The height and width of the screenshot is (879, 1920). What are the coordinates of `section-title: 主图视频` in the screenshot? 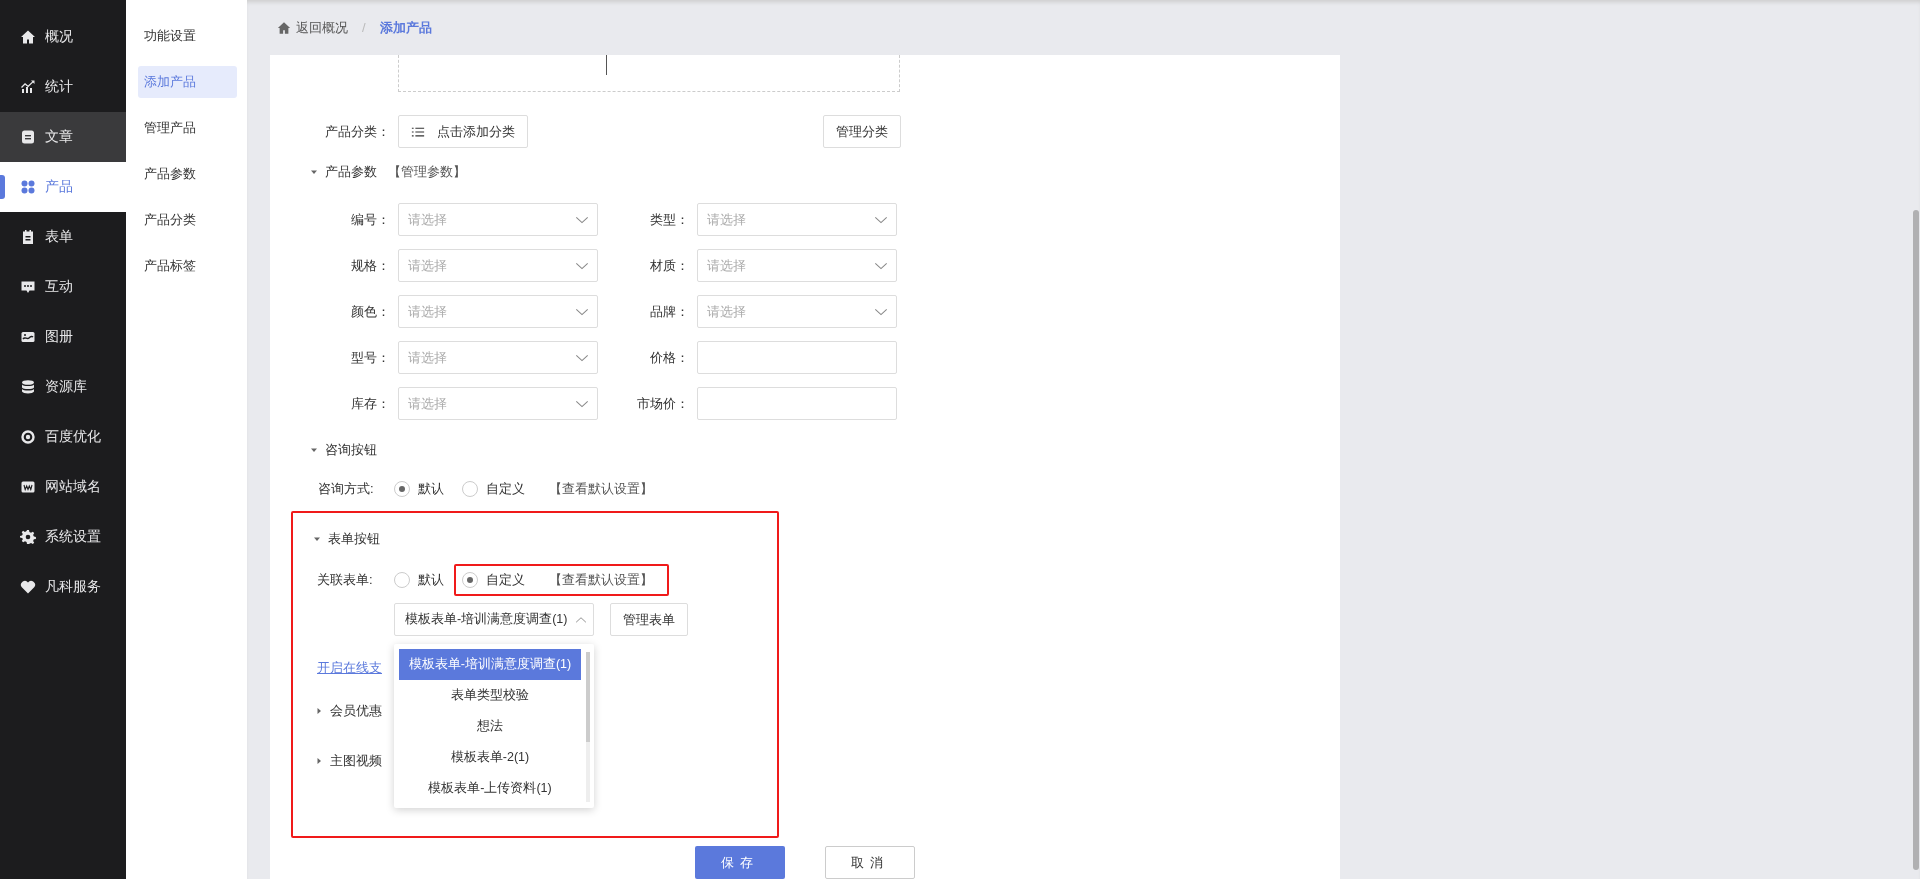 It's located at (356, 761).